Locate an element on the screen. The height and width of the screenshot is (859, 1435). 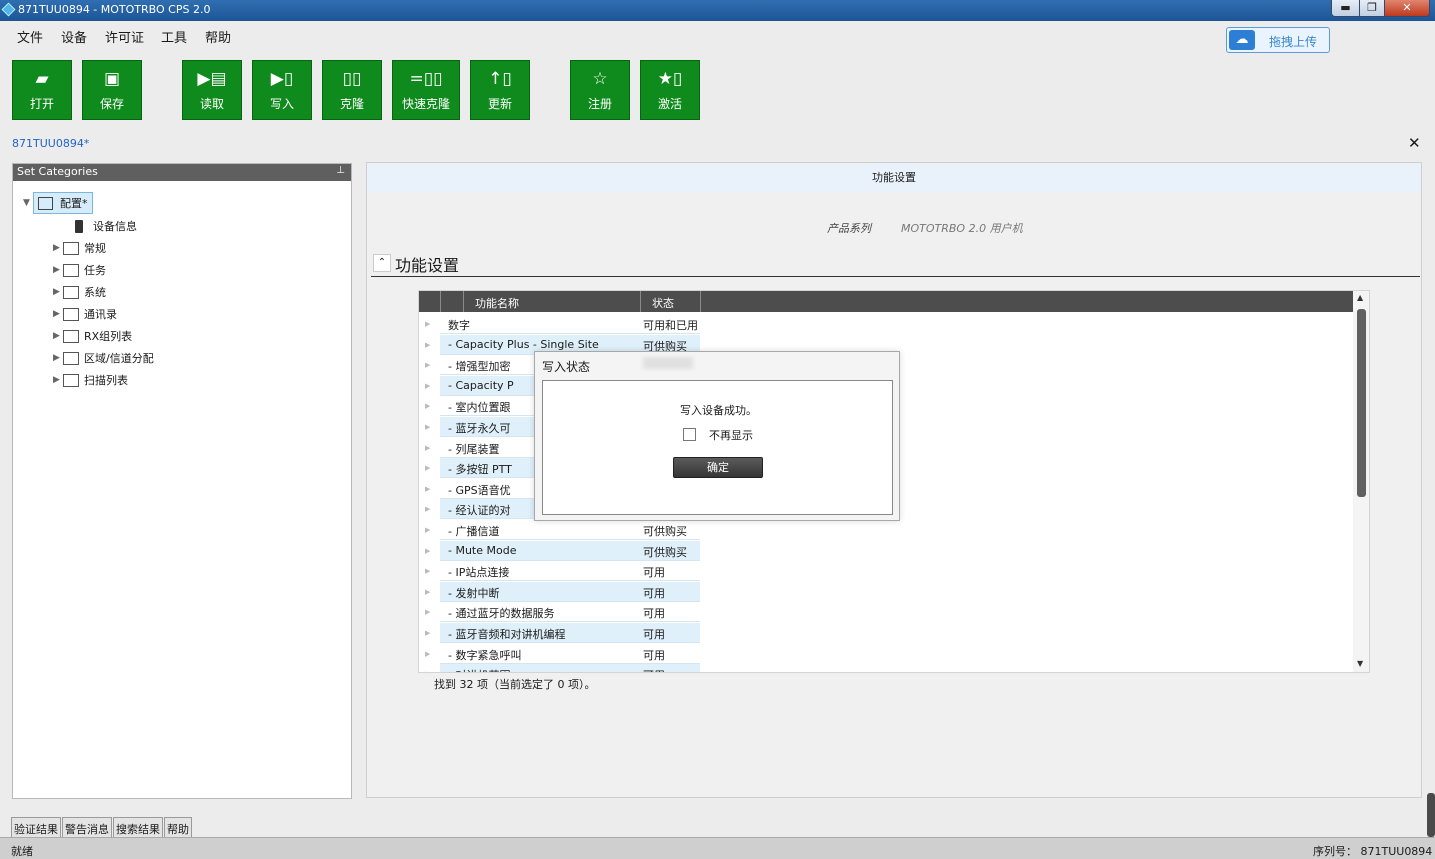
tree-item-device-info: 设备信息 is located at coordinates (106, 226).